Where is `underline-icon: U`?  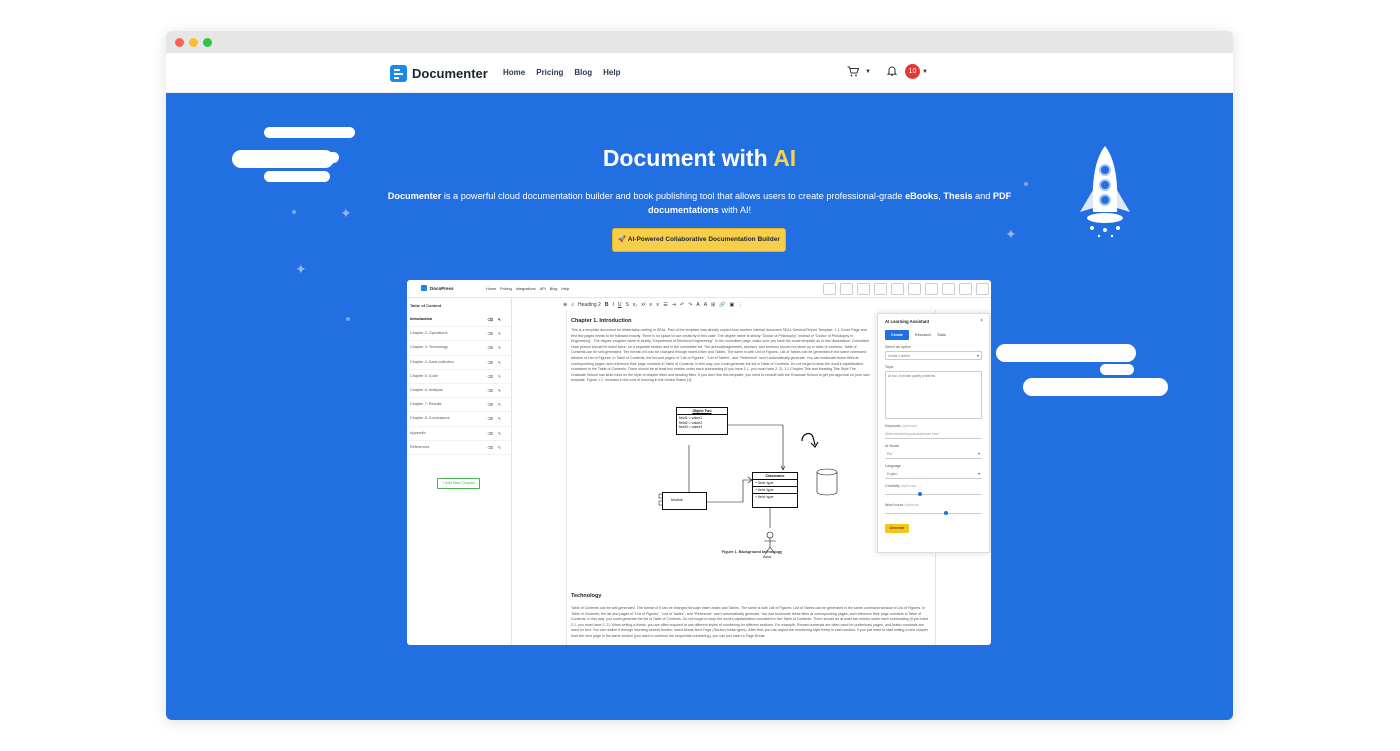 underline-icon: U is located at coordinates (620, 305).